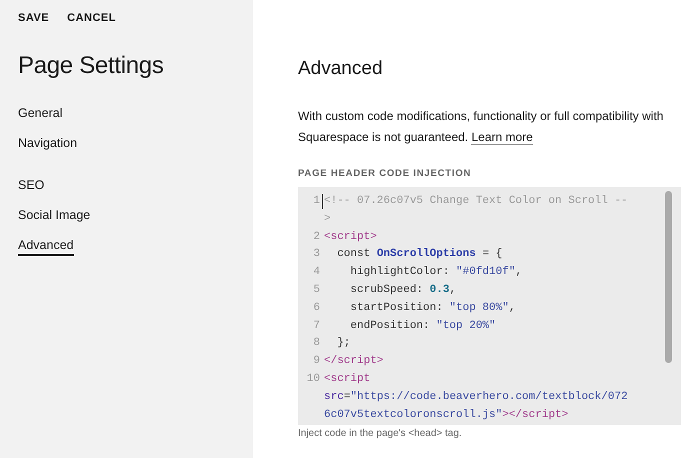 The width and height of the screenshot is (700, 458). What do you see at coordinates (419, 254) in the screenshot?
I see `code-line: const OnScrollOptions = {` at bounding box center [419, 254].